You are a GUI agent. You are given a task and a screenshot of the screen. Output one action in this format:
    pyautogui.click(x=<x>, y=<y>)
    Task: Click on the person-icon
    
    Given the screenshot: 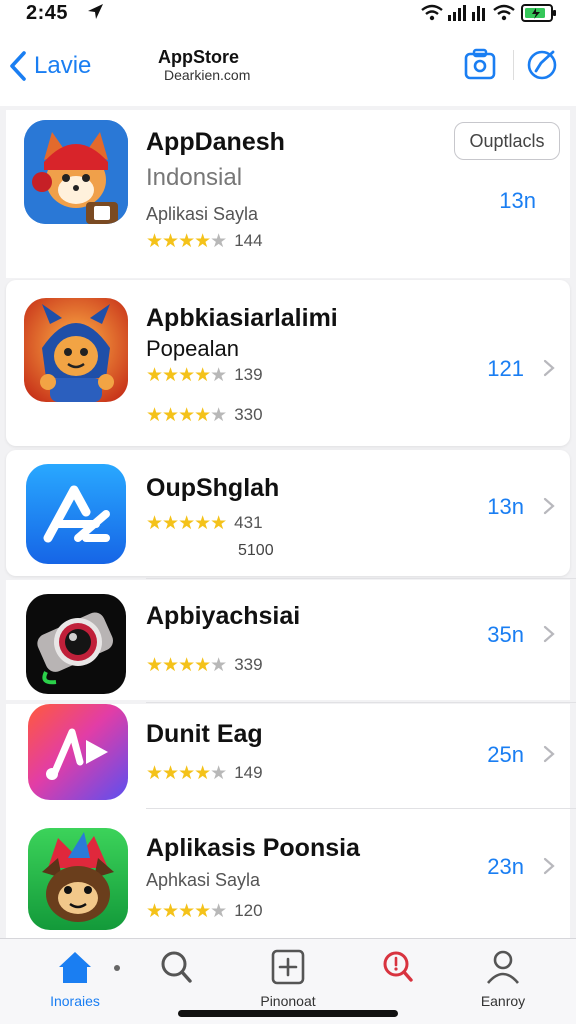 What is the action you would take?
    pyautogui.click(x=503, y=967)
    